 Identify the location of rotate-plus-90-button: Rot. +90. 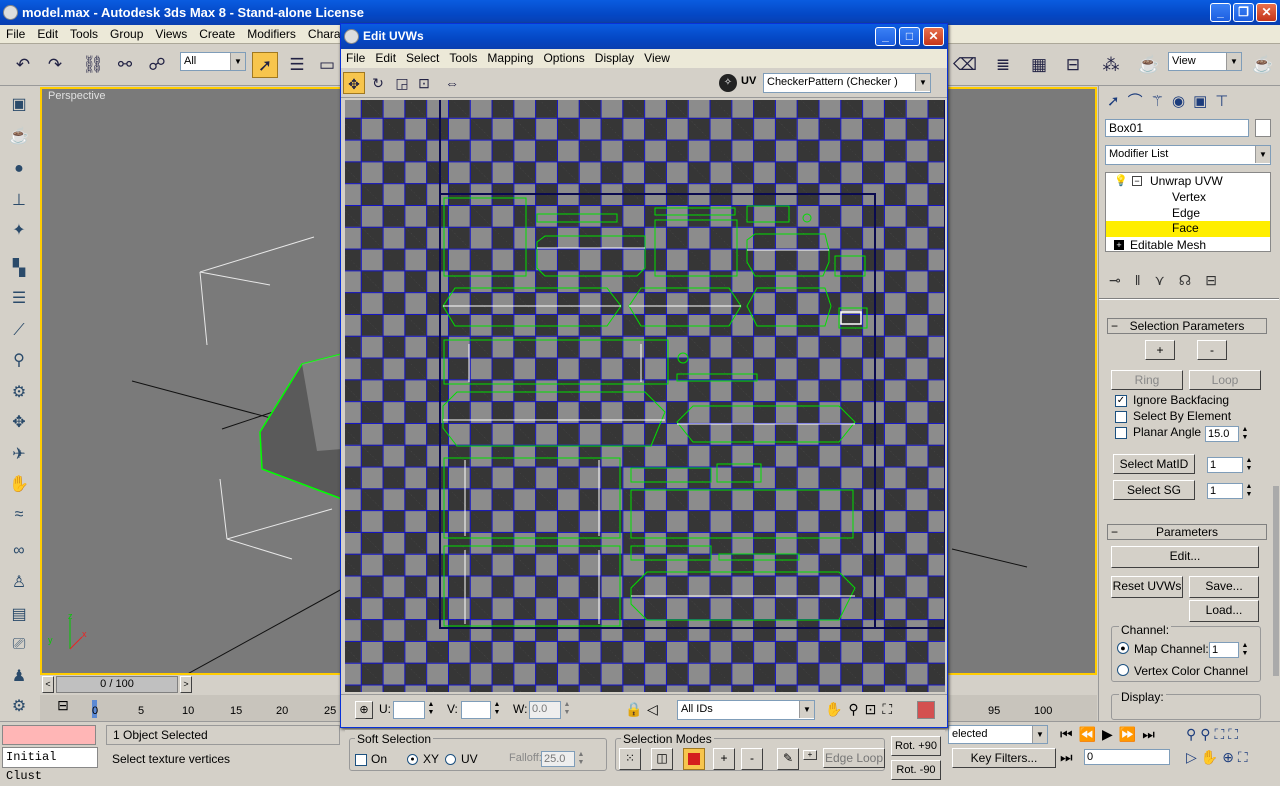
(916, 746).